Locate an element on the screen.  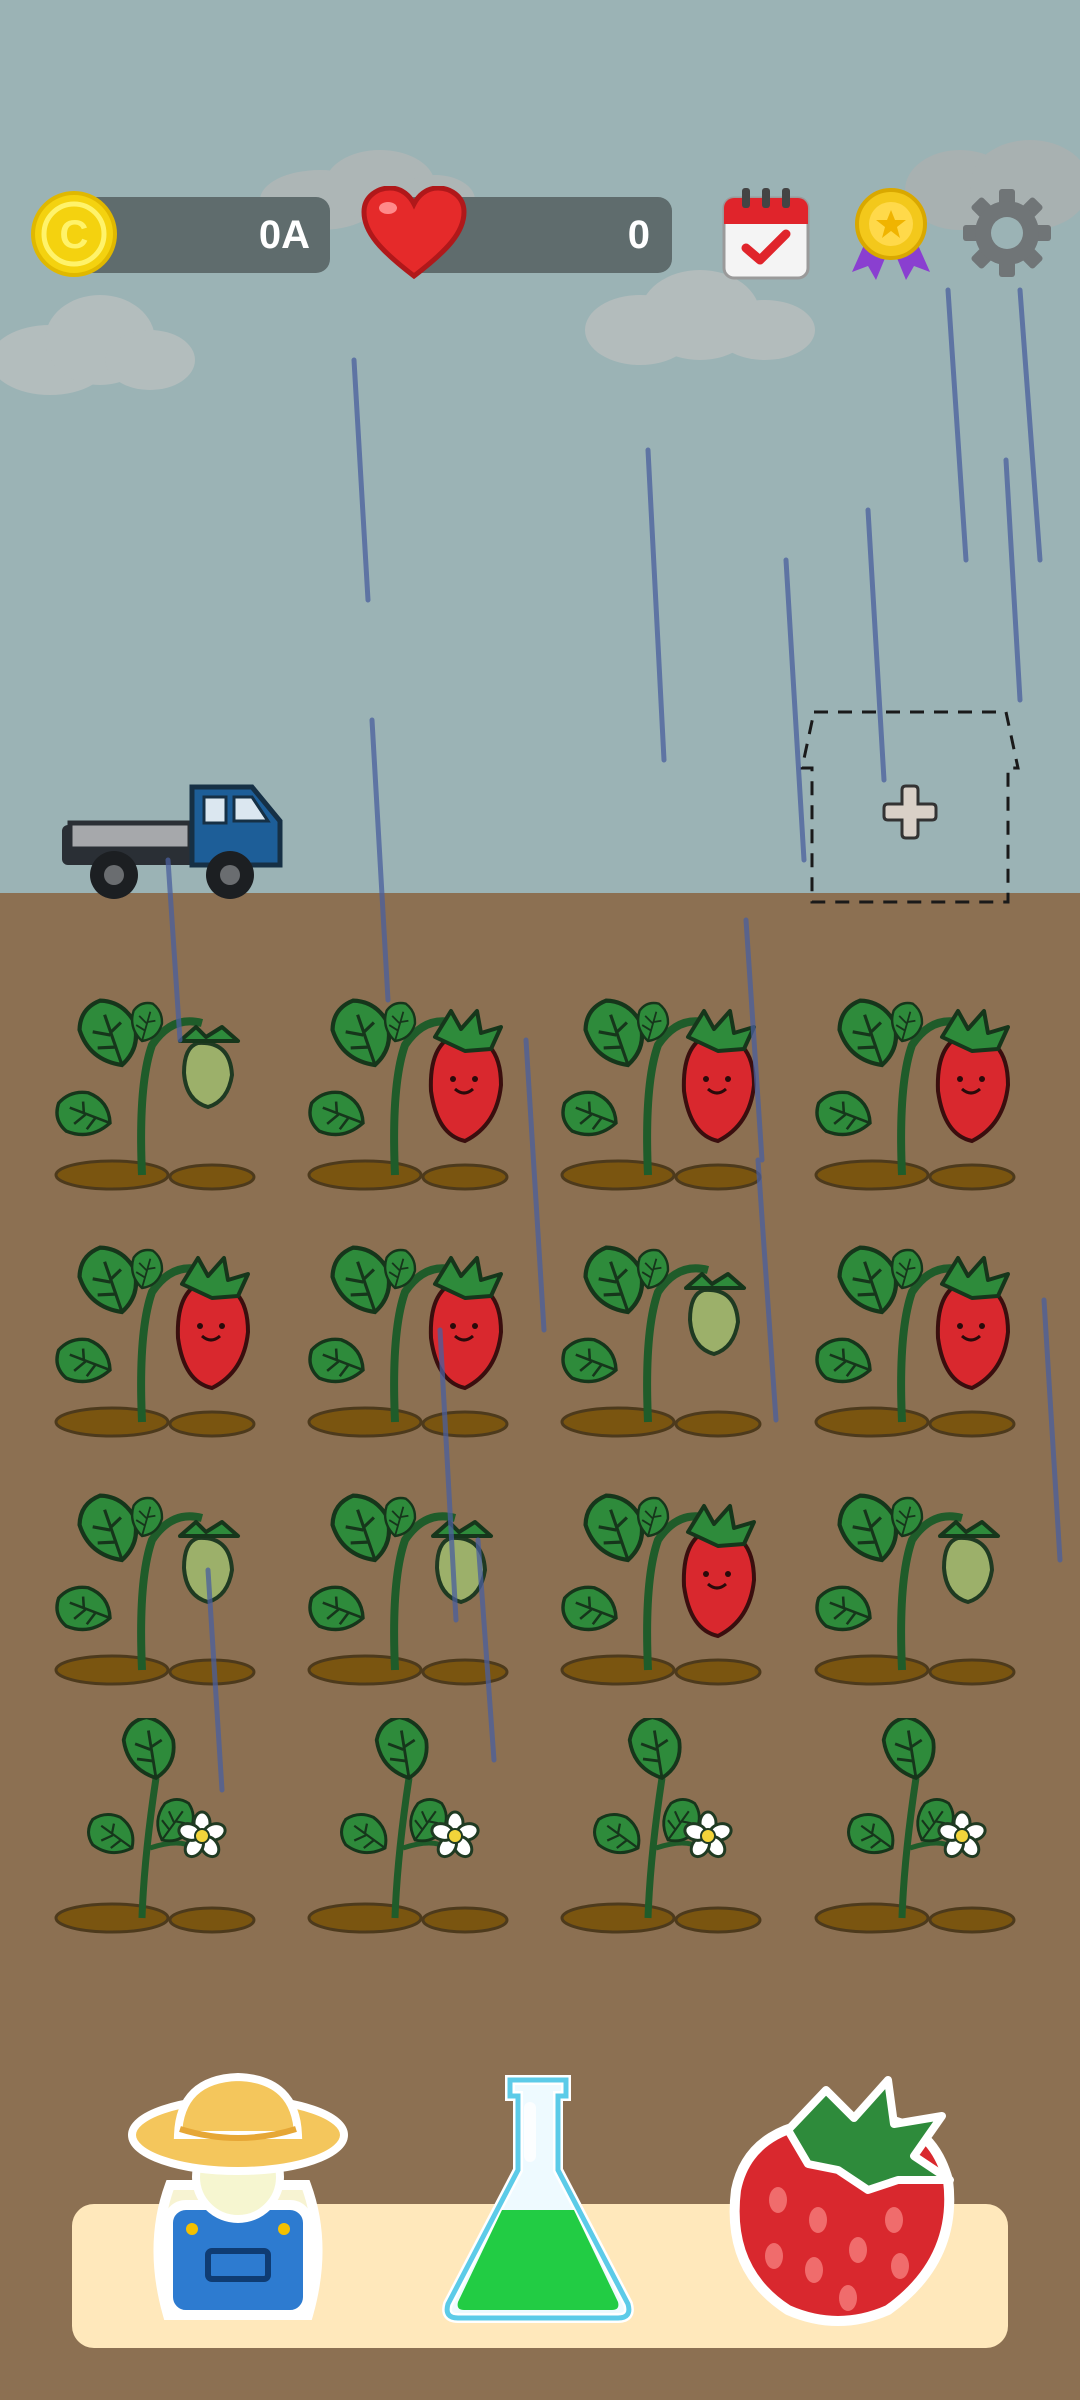
delivery-truck is located at coordinates (172, 840).